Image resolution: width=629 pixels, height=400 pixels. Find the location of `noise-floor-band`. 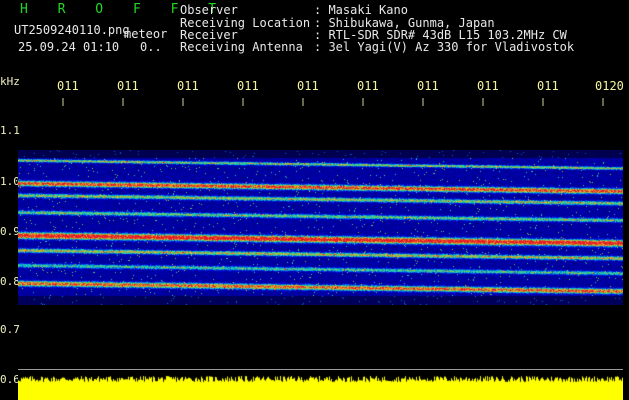

noise-floor-band is located at coordinates (320, 385).